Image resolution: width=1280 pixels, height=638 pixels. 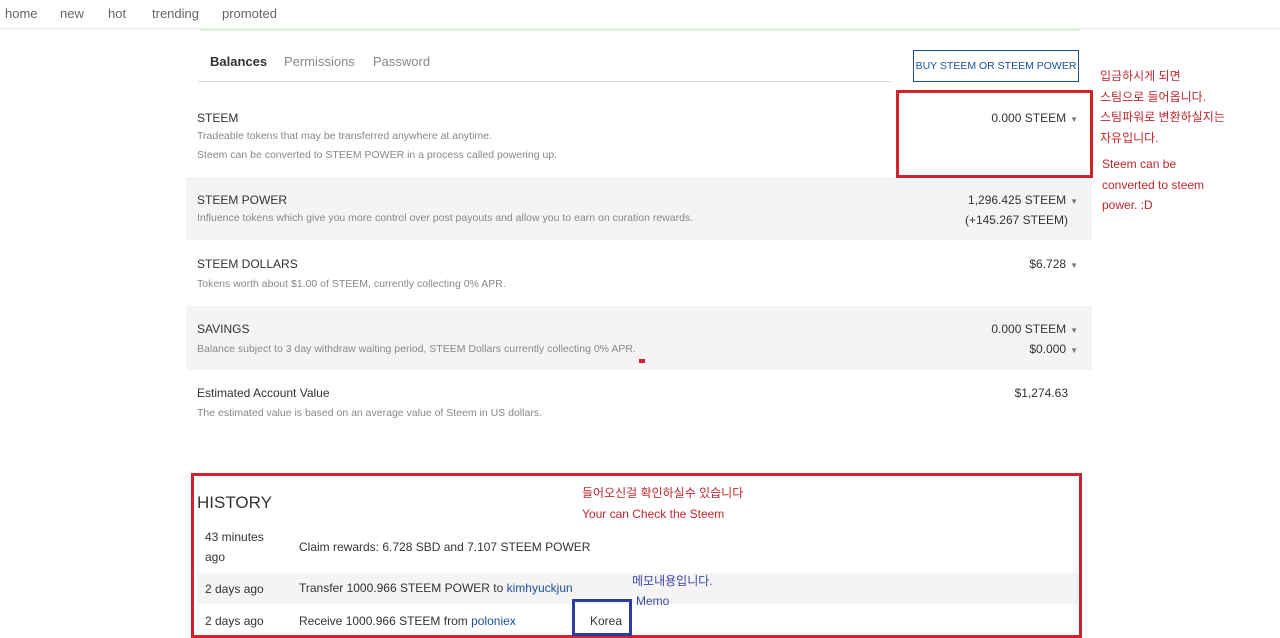 What do you see at coordinates (385, 621) in the screenshot?
I see `history-text: Receive 1000.966 STEEM from` at bounding box center [385, 621].